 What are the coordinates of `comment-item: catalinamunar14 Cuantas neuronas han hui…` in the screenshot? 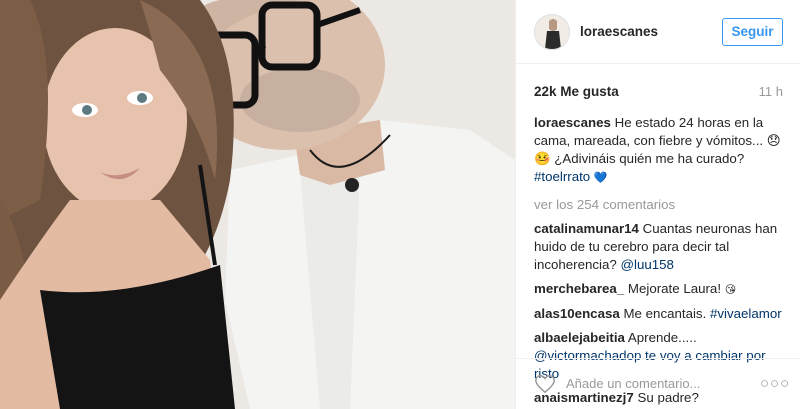 It's located at (660, 247).